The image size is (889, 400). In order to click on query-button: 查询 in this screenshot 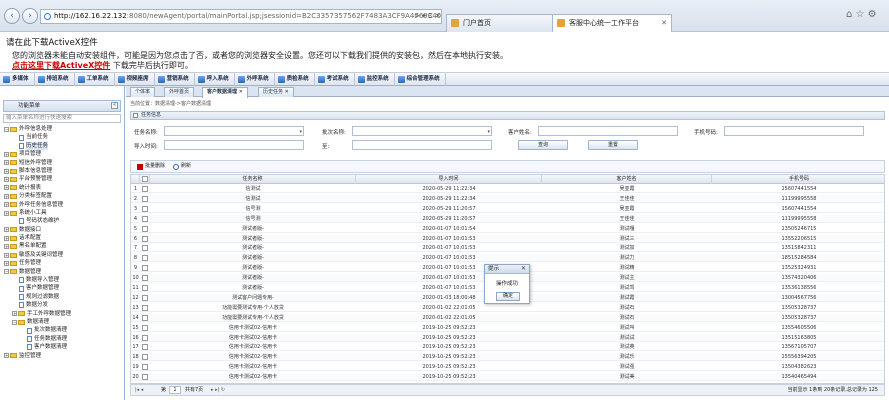, I will do `click(543, 145)`.